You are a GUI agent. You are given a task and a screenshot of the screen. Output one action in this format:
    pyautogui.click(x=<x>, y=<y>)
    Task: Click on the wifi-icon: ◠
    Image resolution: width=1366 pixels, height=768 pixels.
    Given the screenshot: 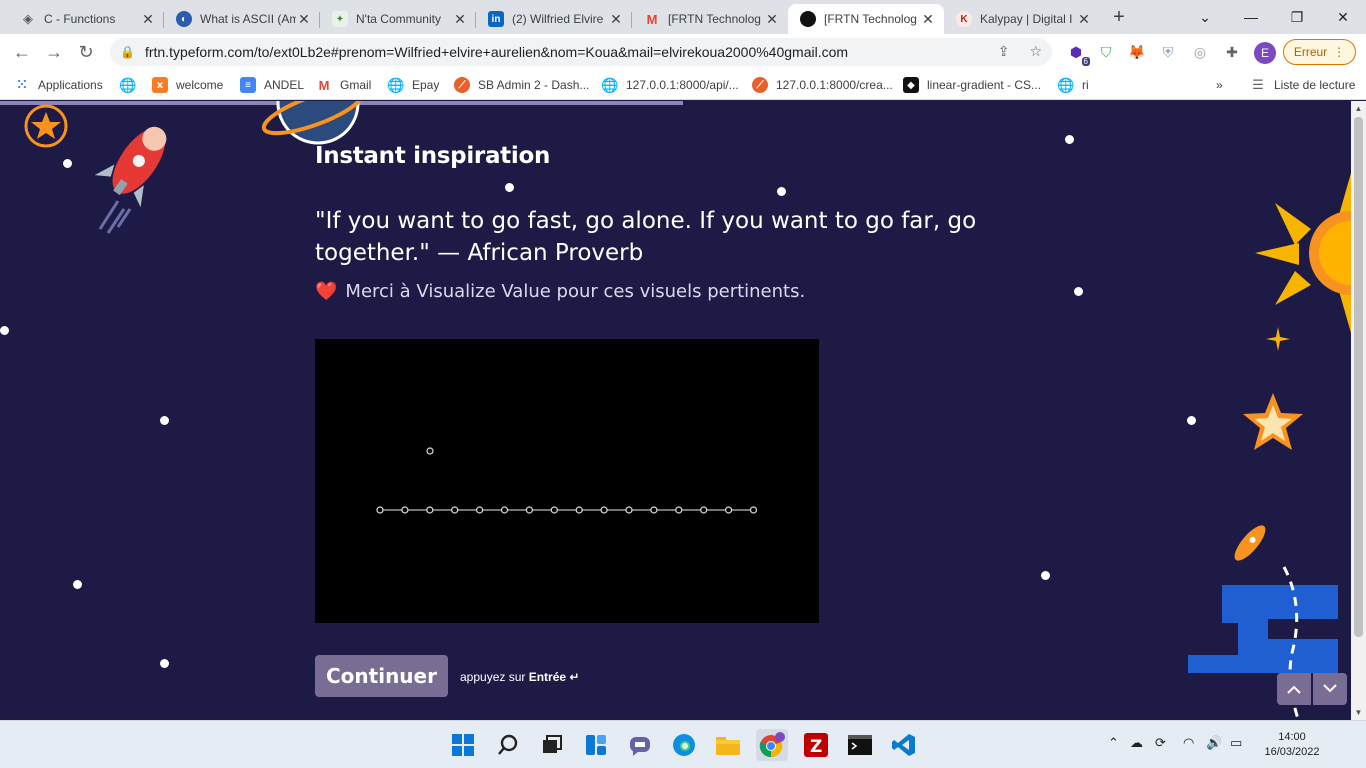 What is the action you would take?
    pyautogui.click(x=1188, y=743)
    